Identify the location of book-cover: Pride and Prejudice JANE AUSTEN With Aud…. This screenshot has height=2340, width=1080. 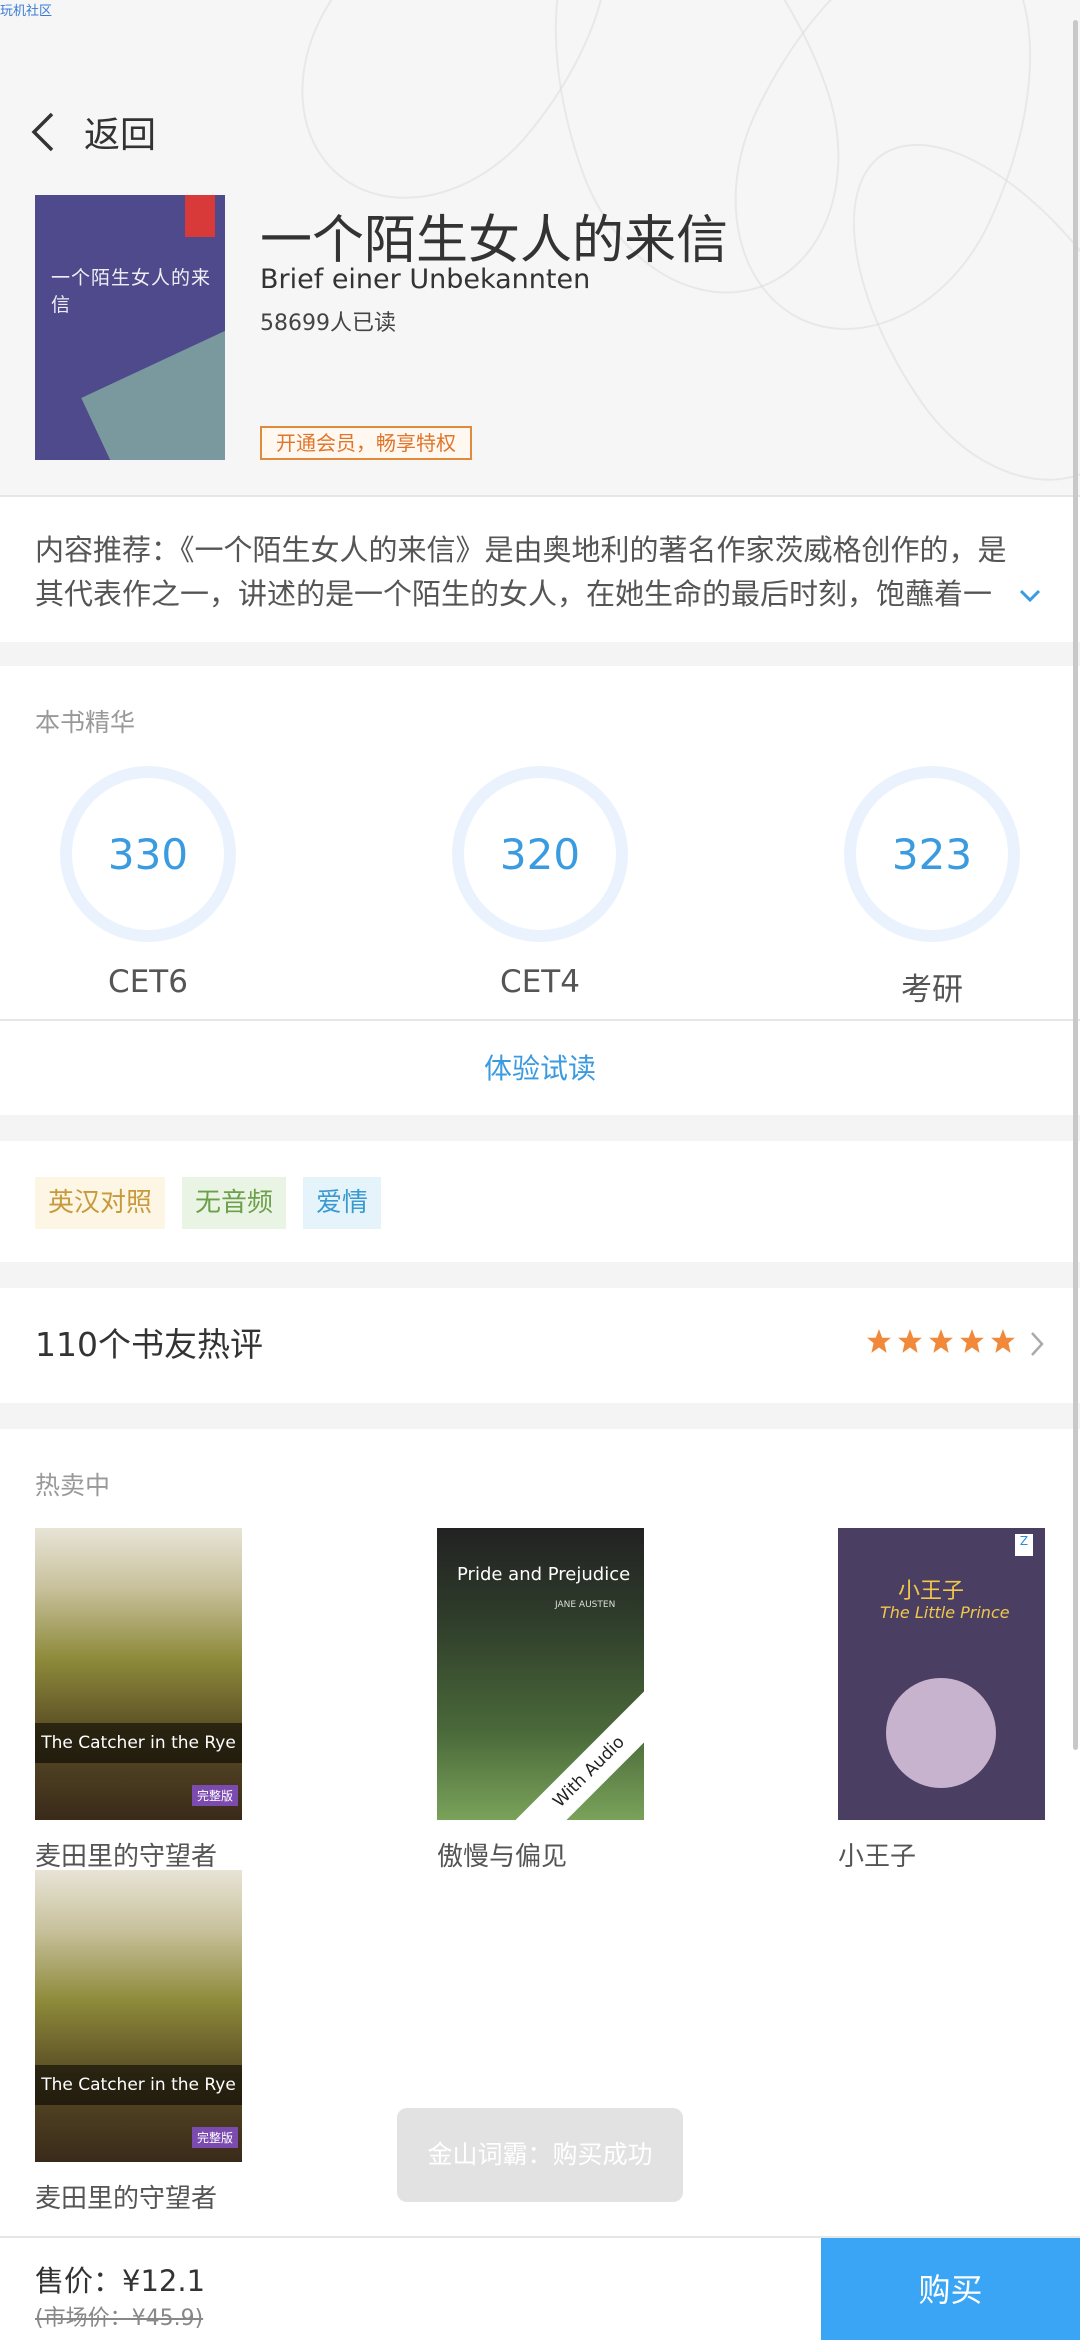
(540, 1674).